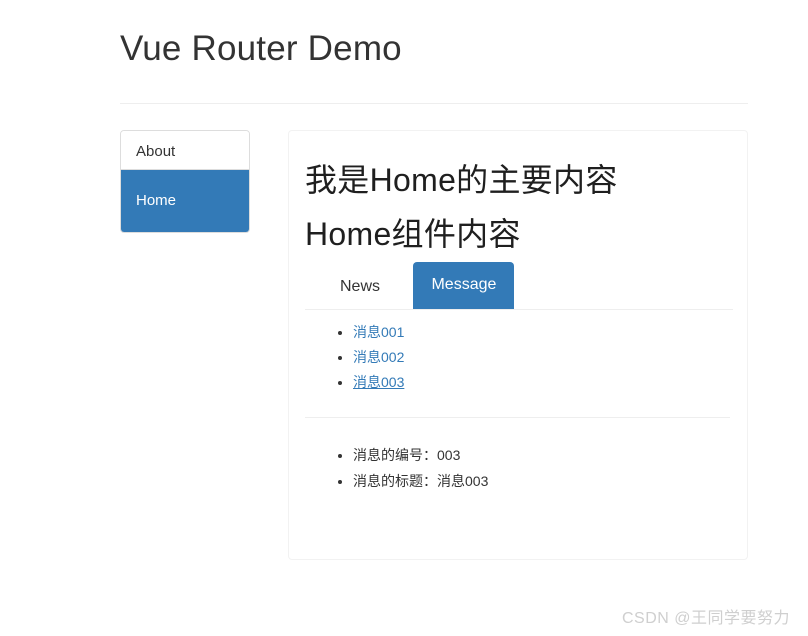 This screenshot has height=636, width=808. I want to click on message-link-003: 消息003, so click(378, 382).